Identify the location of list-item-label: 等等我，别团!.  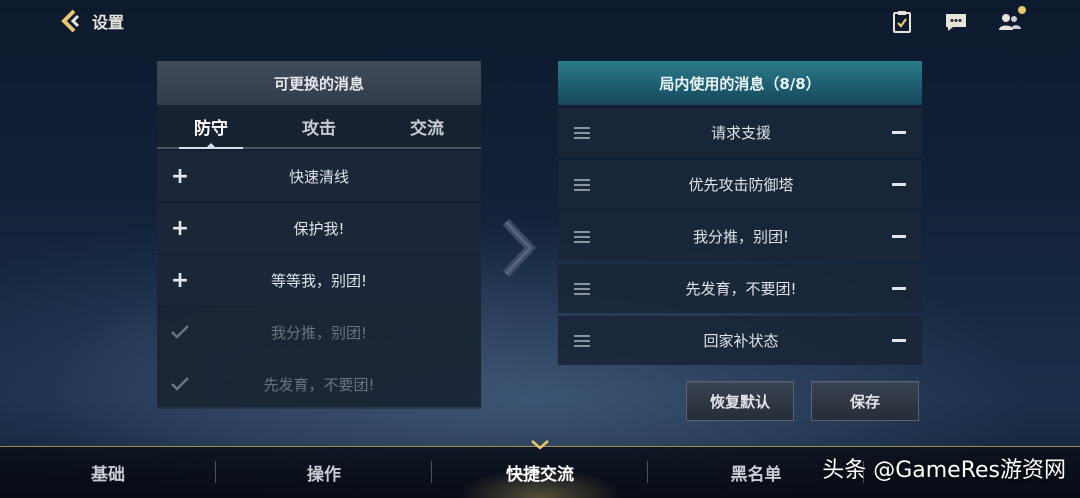
(318, 280).